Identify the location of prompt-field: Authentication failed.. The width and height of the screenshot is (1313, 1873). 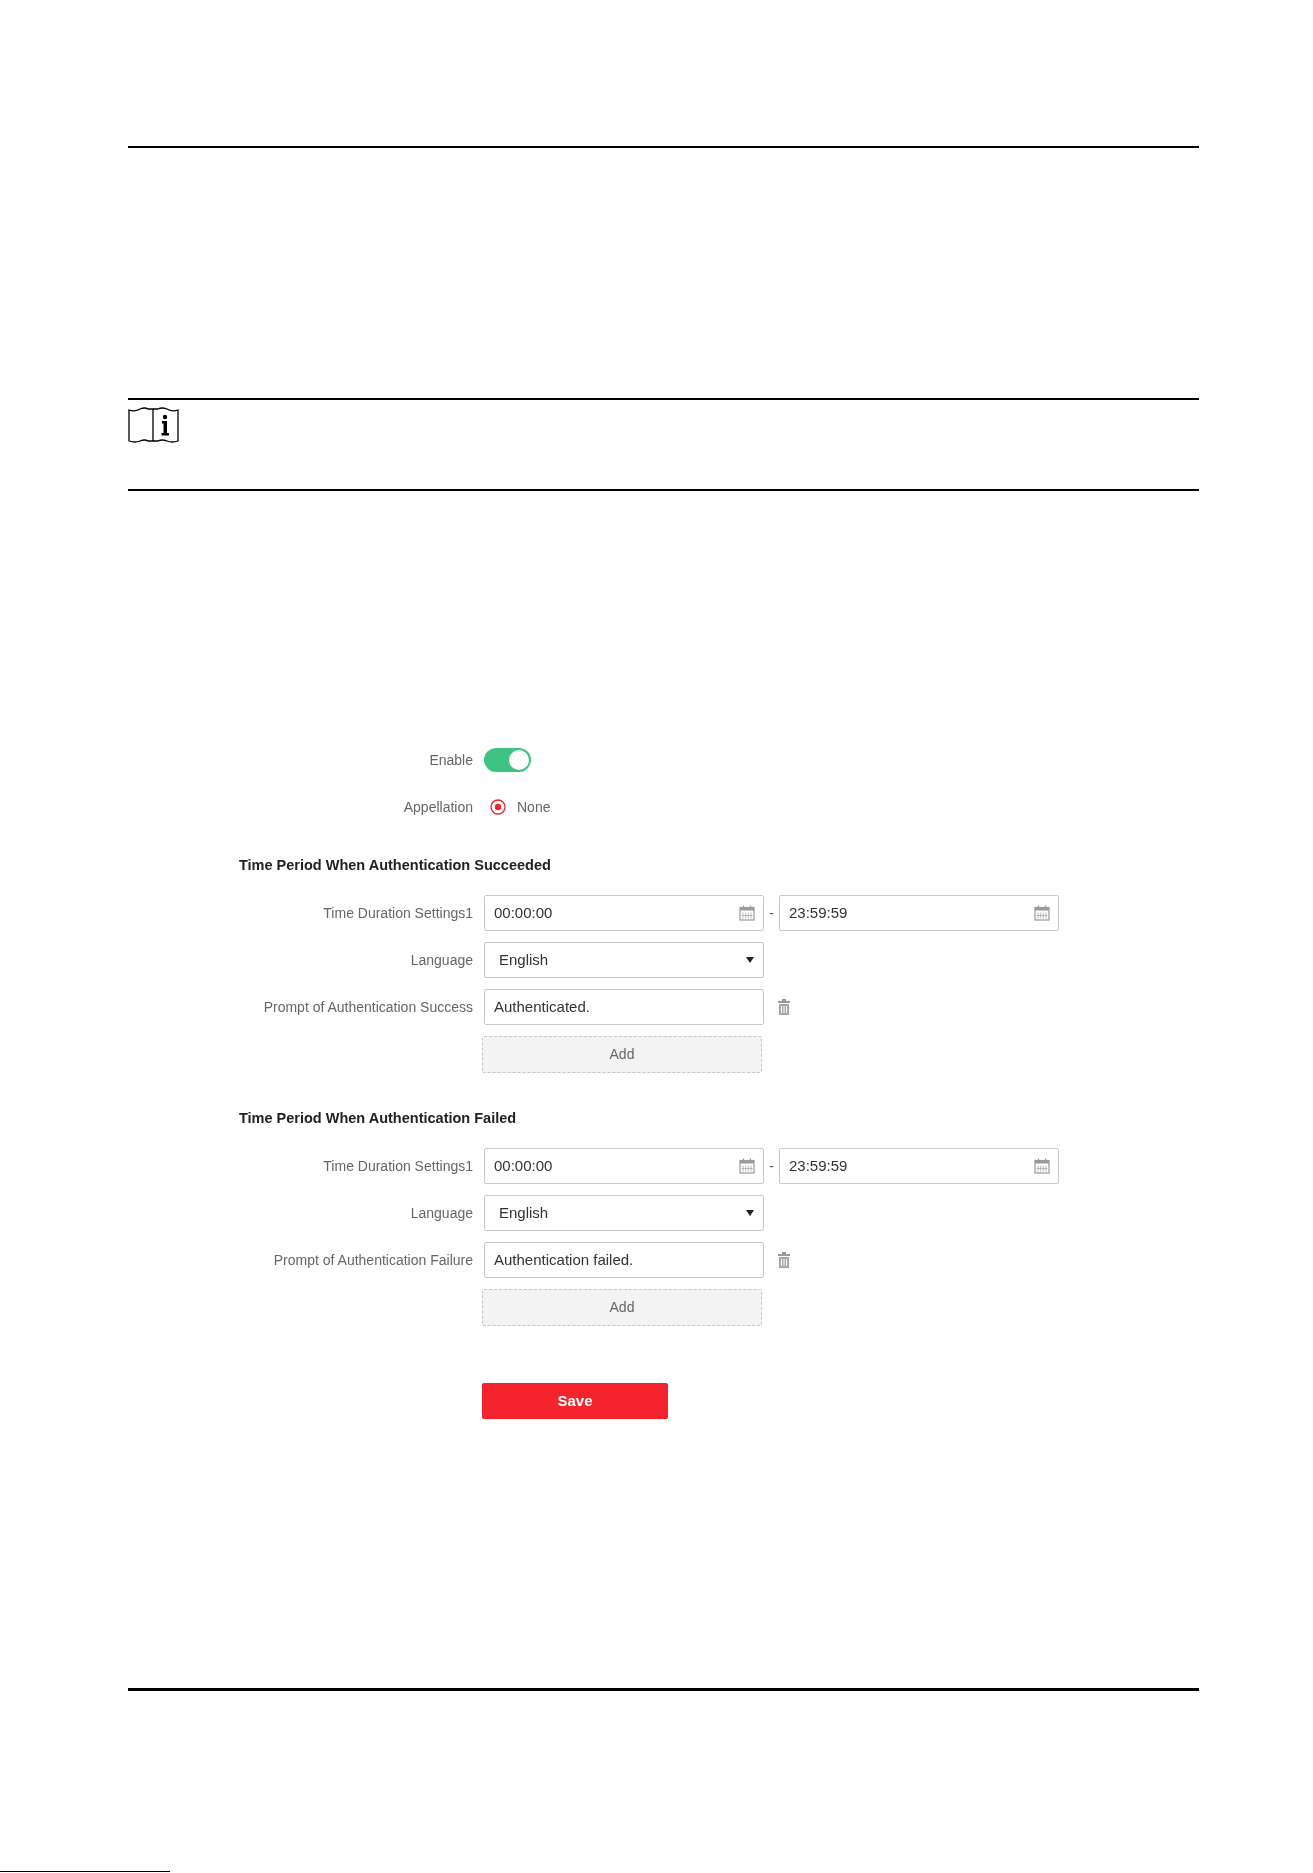
(624, 1260).